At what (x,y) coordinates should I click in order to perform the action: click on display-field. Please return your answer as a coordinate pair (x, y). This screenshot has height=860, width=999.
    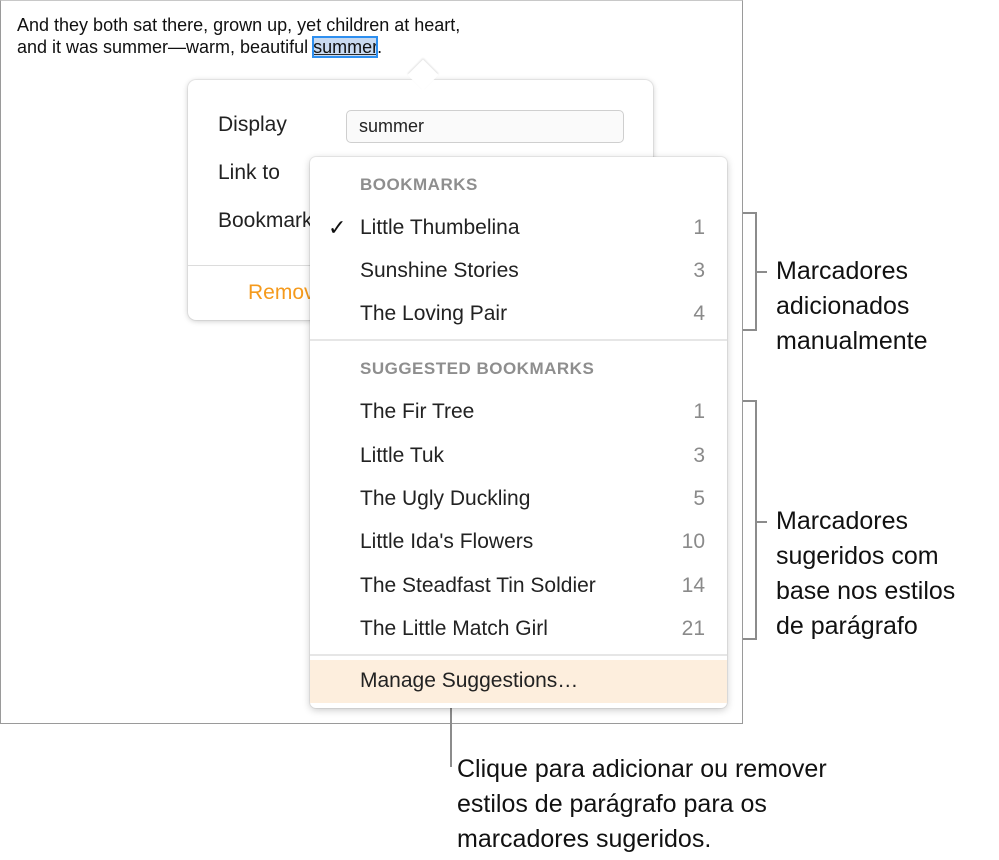
    Looking at the image, I should click on (485, 126).